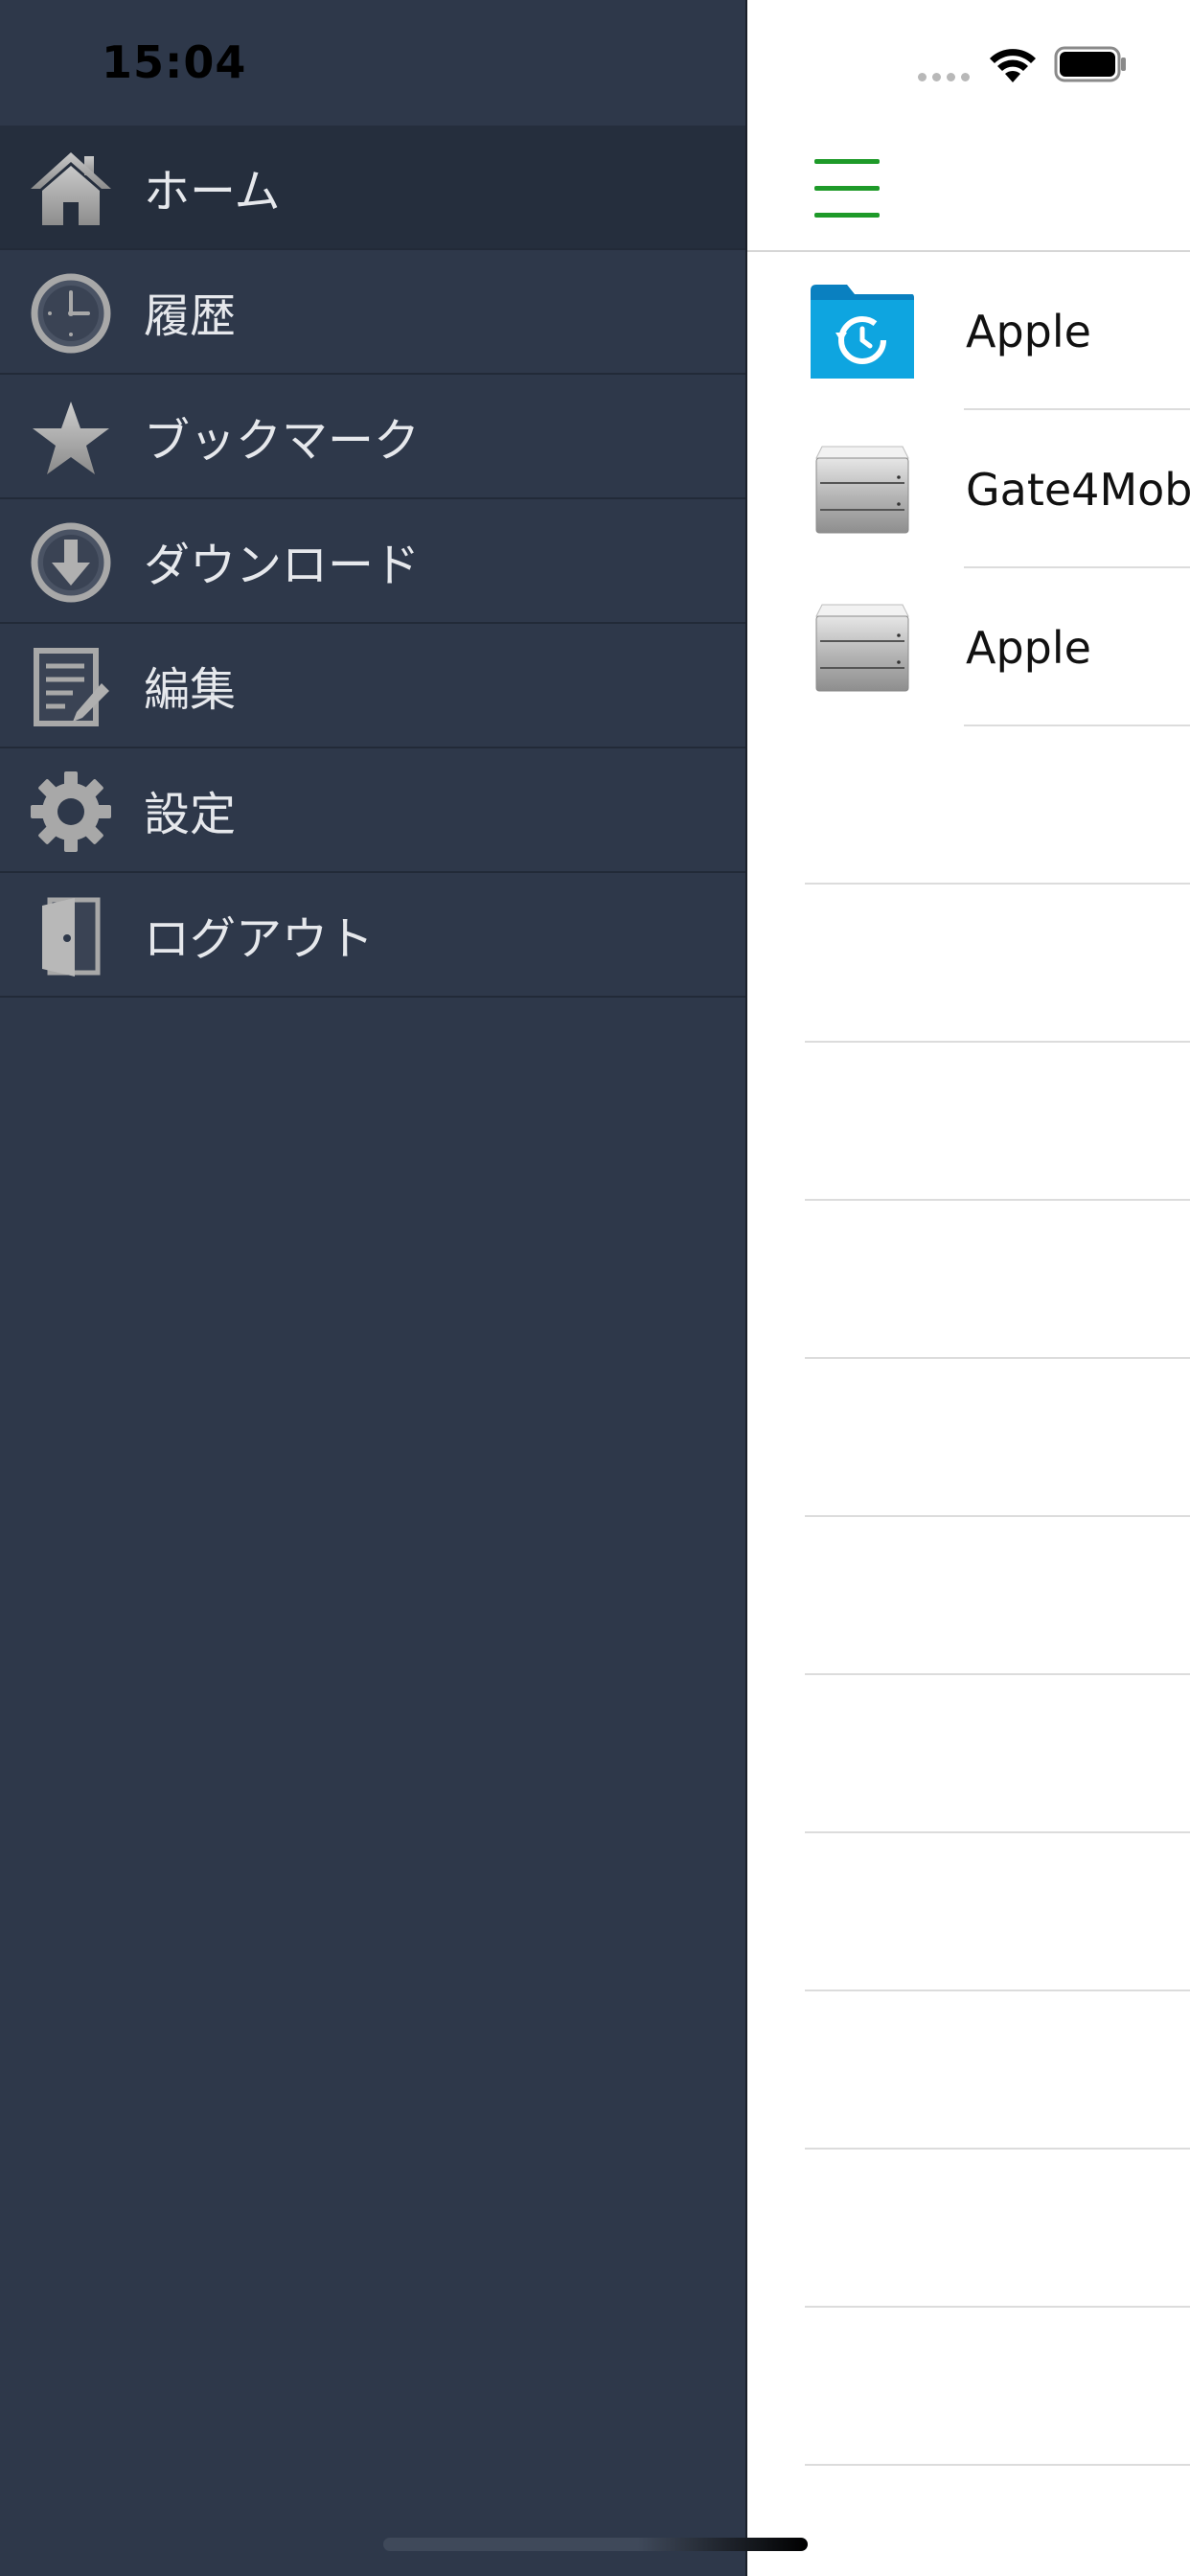 The image size is (1190, 2576). I want to click on menu-item-home: ホーム, so click(373, 188).